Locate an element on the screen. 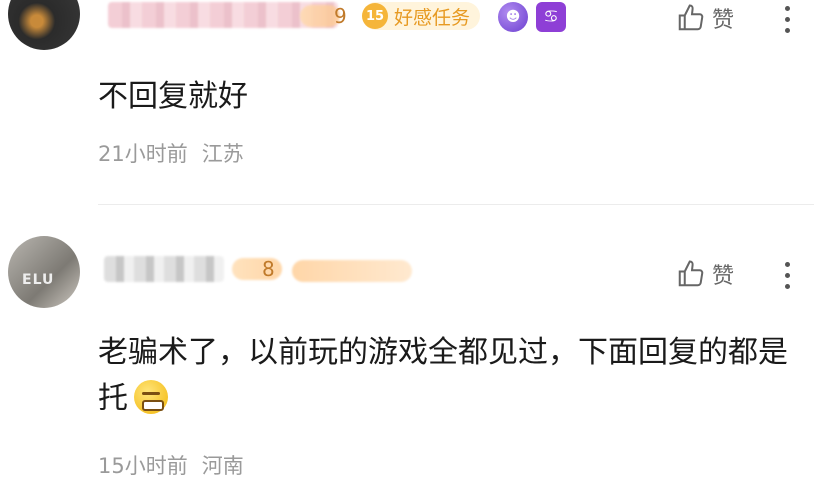 The image size is (814, 480). level-number: 8 is located at coordinates (268, 269).